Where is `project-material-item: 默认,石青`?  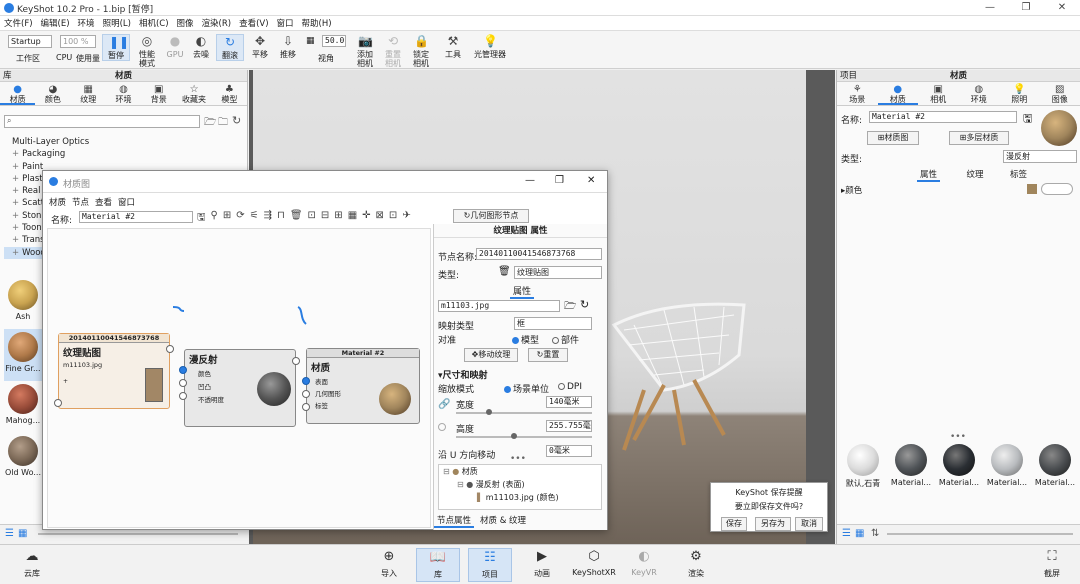 project-material-item: 默认,石青 is located at coordinates (863, 482).